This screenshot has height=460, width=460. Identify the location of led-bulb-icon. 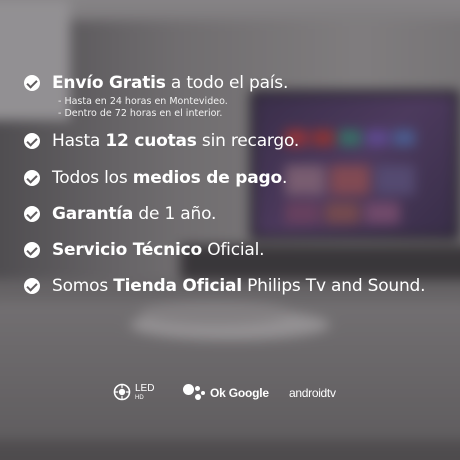
(122, 392).